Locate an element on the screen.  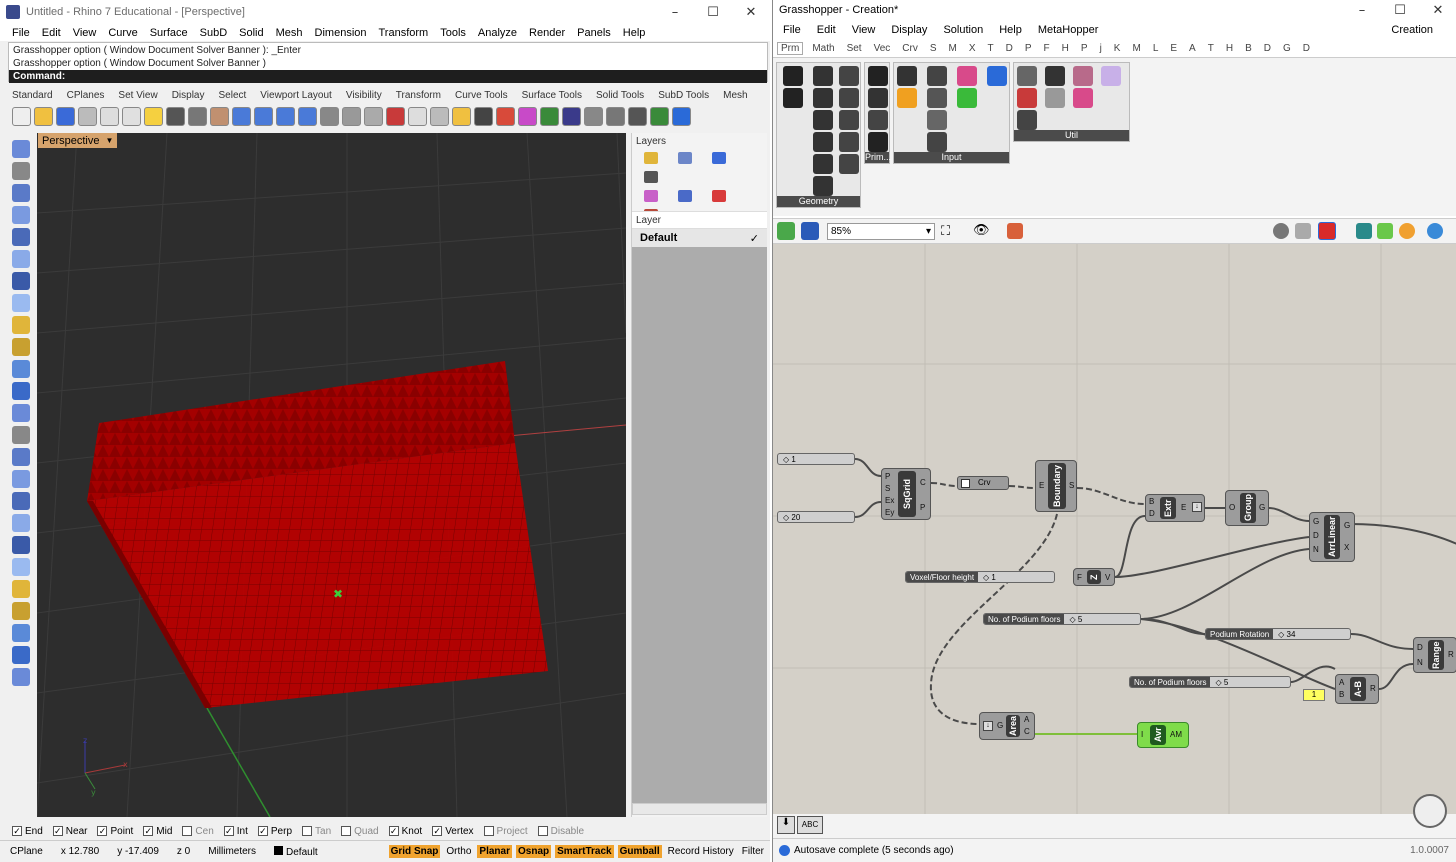
toggle-record-history: Record History is located at coordinates (701, 851).